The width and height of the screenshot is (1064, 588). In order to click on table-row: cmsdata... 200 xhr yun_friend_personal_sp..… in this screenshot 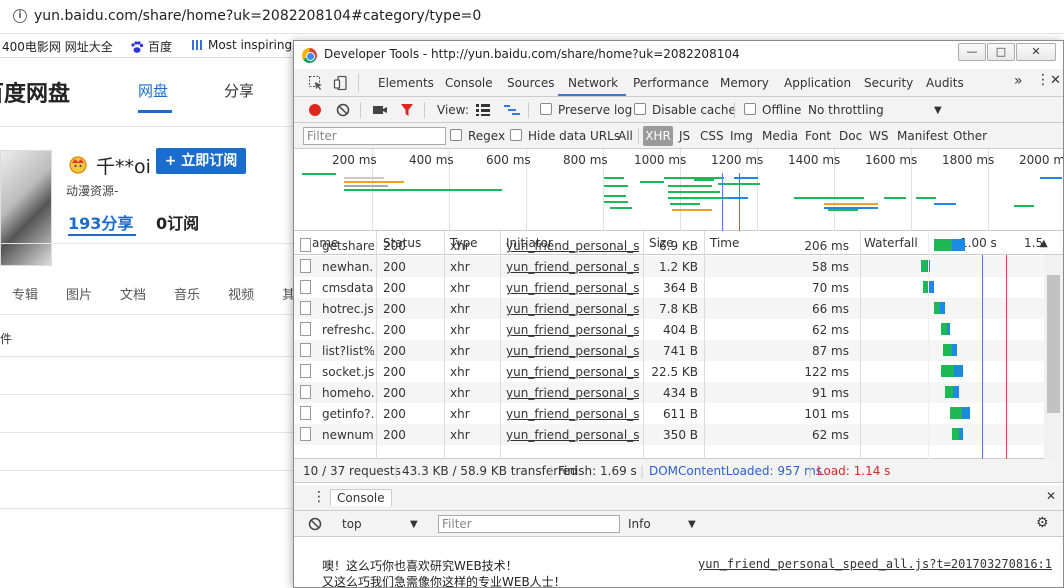, I will do `click(669, 287)`.